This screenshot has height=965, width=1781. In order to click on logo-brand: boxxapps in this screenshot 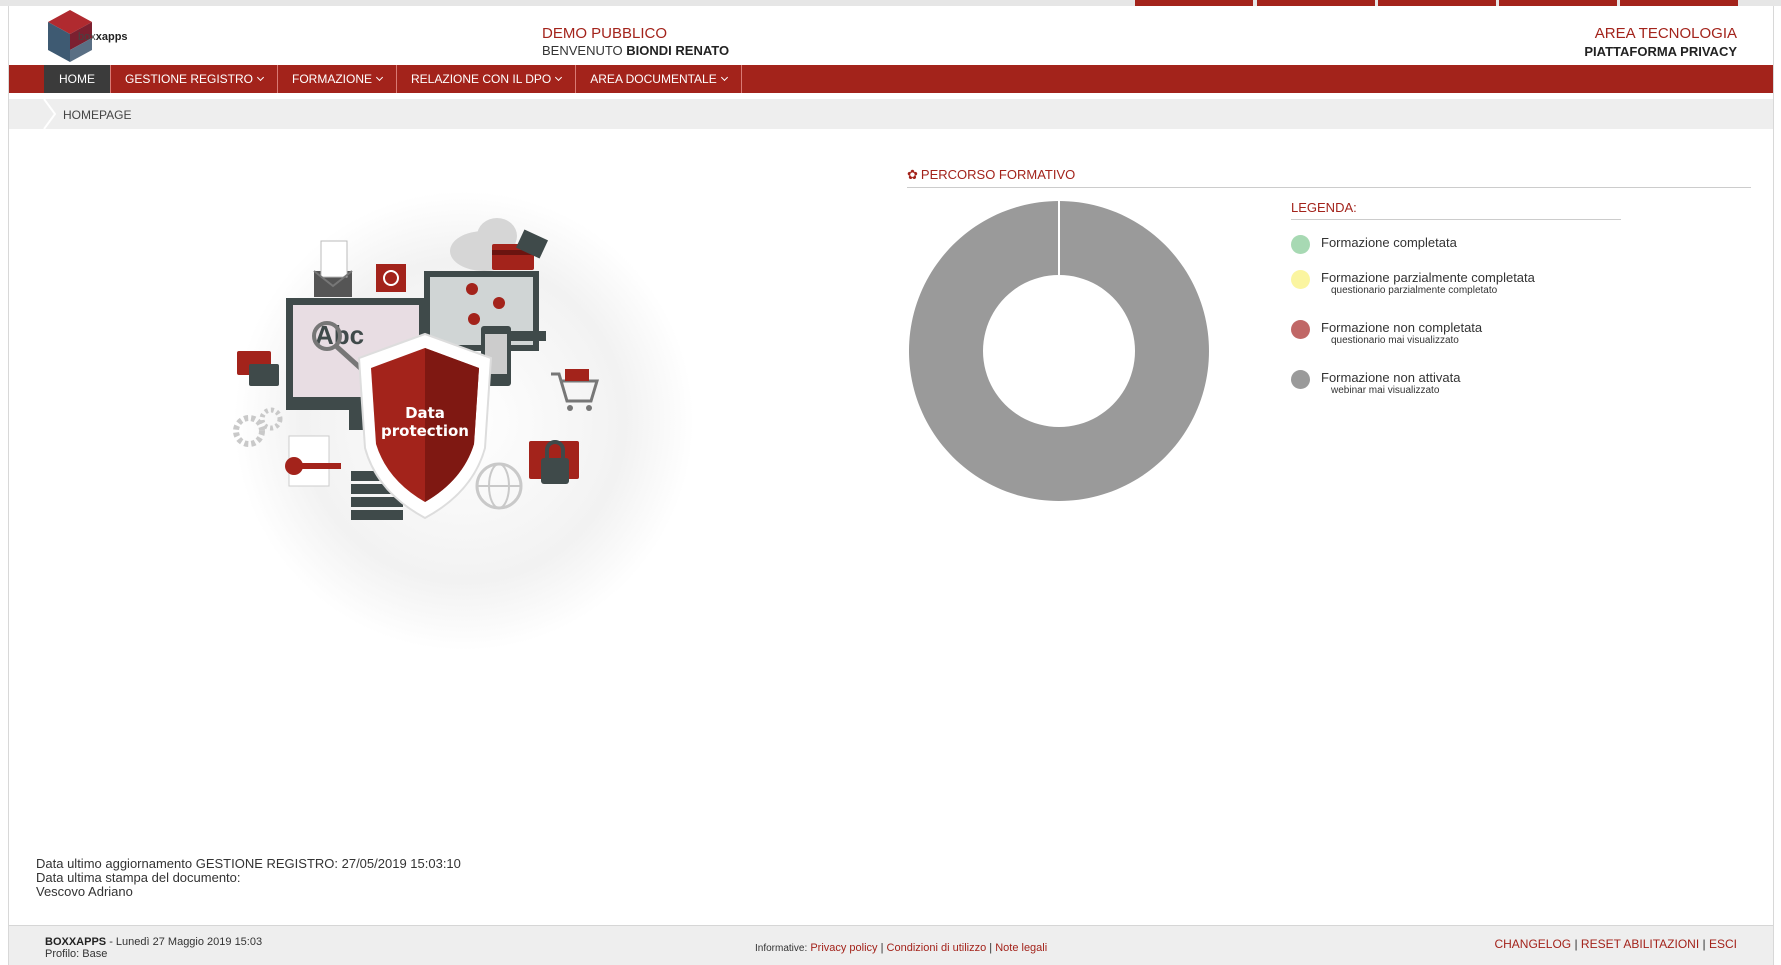, I will do `click(103, 37)`.